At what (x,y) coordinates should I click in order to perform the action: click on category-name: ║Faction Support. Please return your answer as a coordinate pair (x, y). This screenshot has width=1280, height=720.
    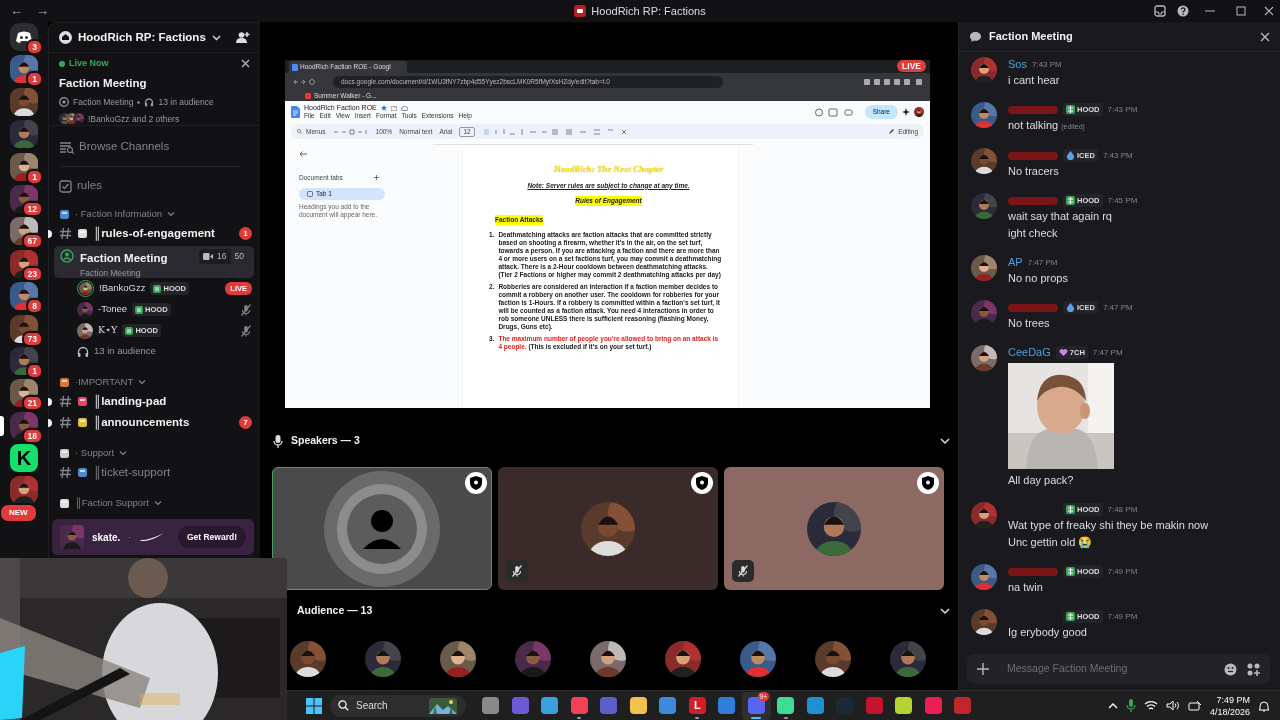
    Looking at the image, I should click on (112, 503).